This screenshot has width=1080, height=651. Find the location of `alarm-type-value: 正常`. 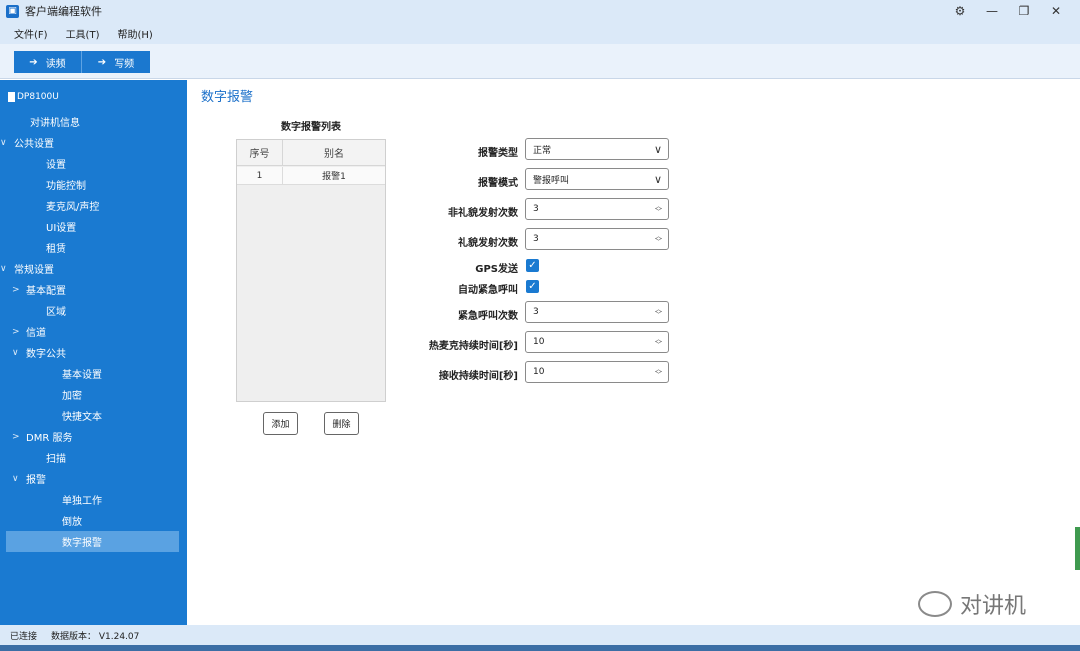

alarm-type-value: 正常 is located at coordinates (542, 150).